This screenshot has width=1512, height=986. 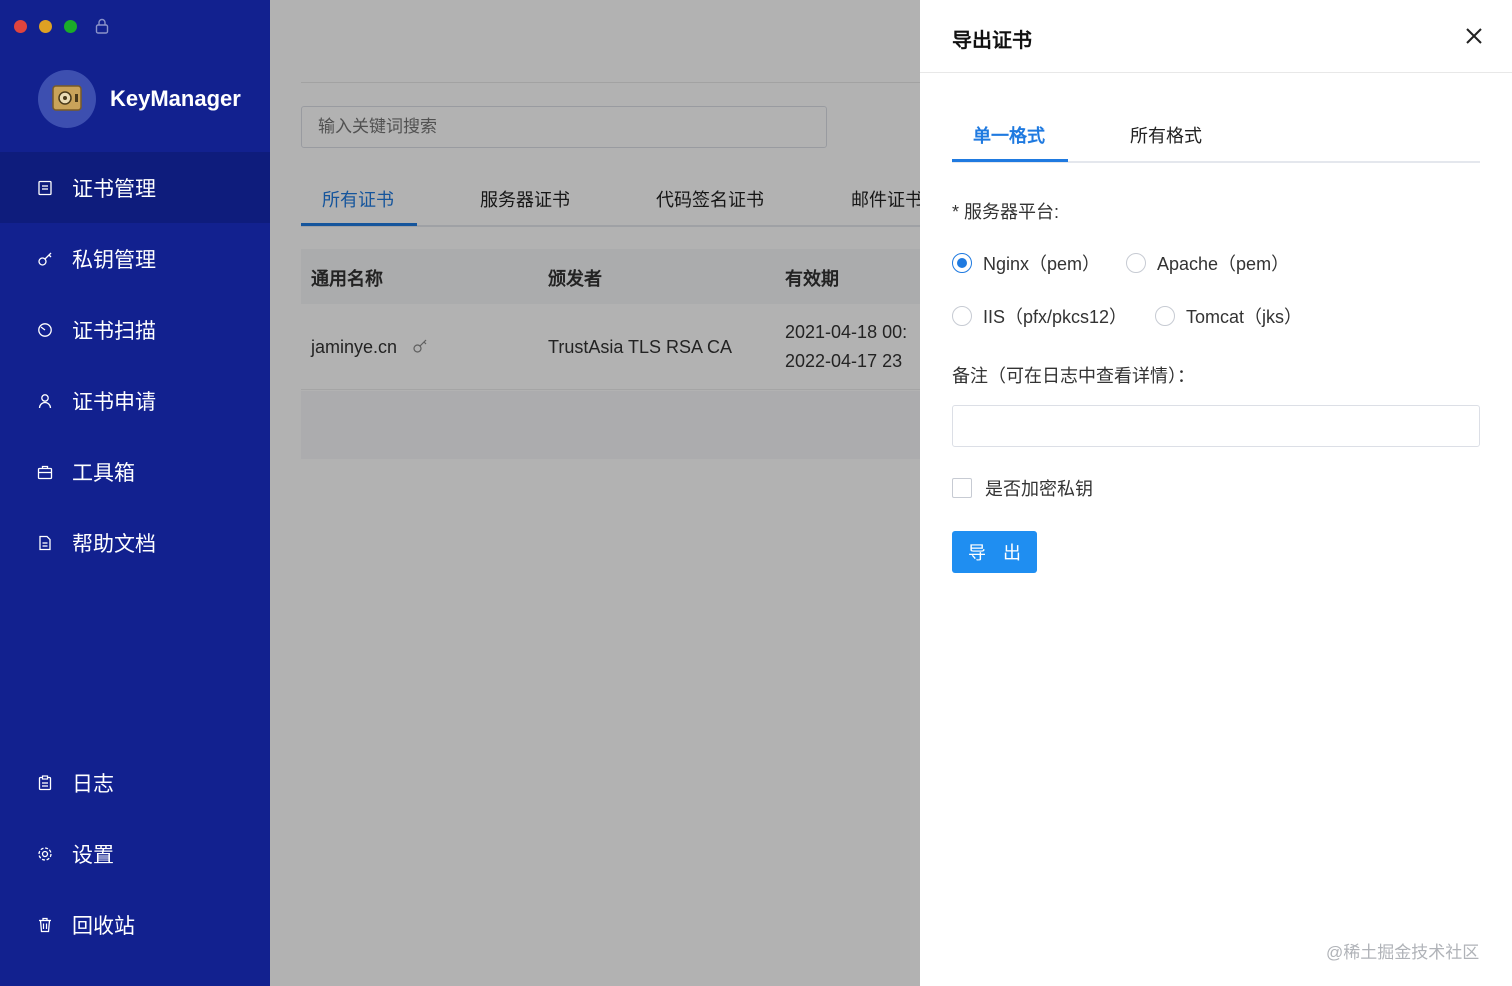 What do you see at coordinates (45, 330) in the screenshot?
I see `scan-icon` at bounding box center [45, 330].